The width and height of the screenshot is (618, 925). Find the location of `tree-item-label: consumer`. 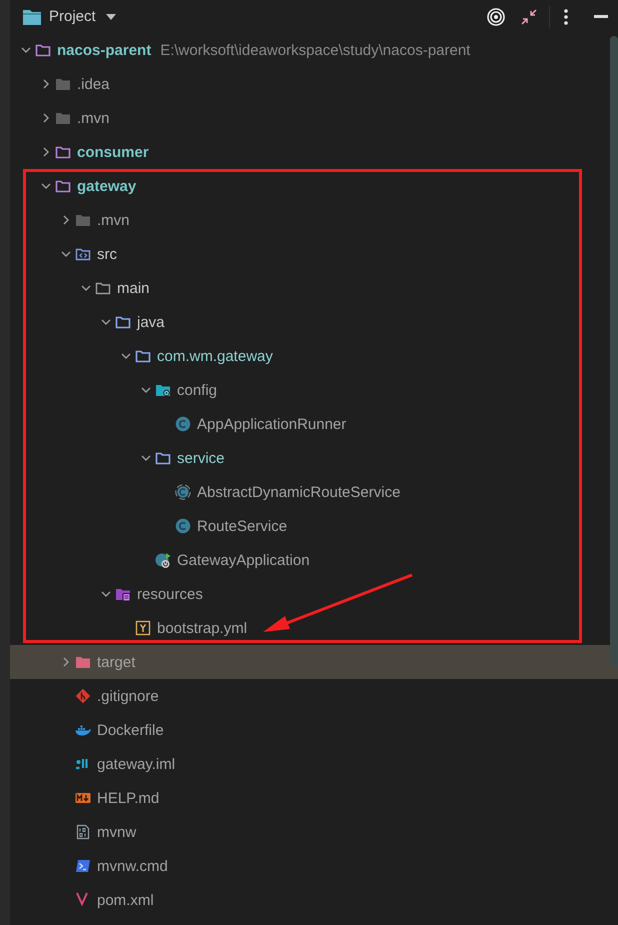

tree-item-label: consumer is located at coordinates (113, 152).